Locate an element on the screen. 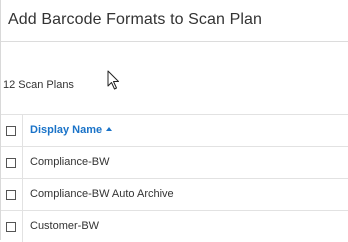 This screenshot has height=242, width=348. mouse-pointer-icon is located at coordinates (113, 80).